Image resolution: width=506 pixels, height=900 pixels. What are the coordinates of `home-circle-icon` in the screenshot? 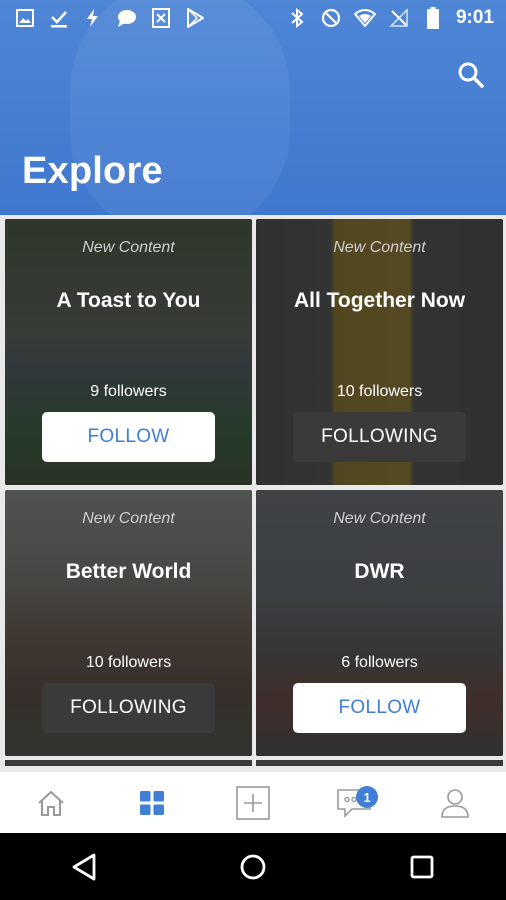 It's located at (253, 866).